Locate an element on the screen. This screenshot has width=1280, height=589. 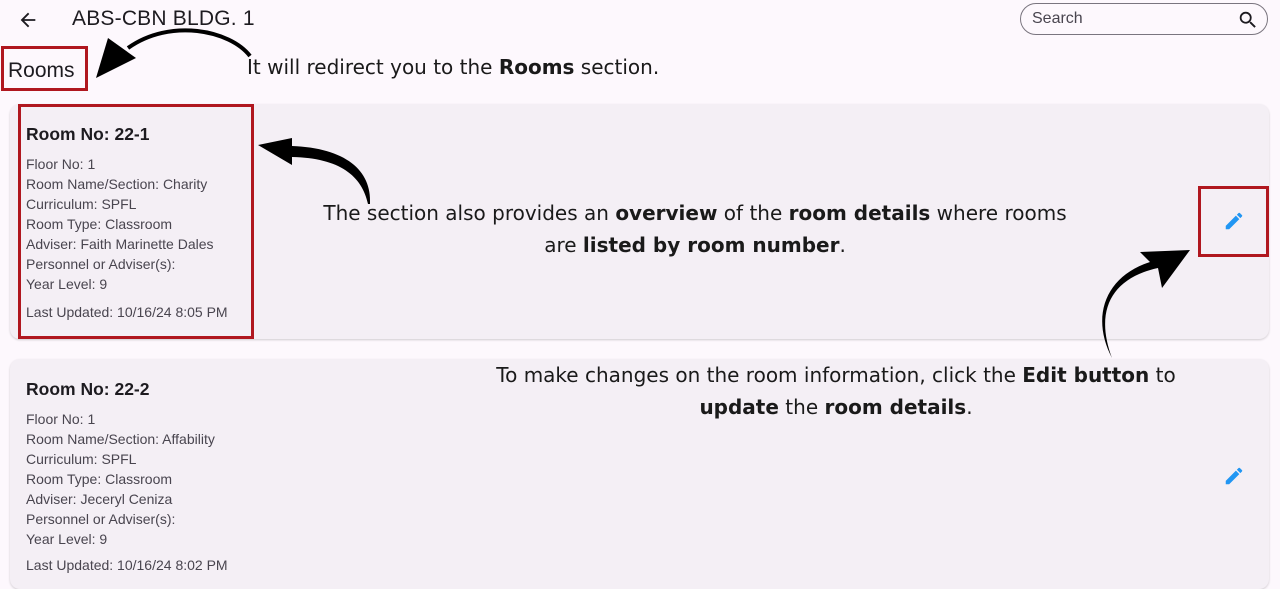
callout-bold: listed by room number is located at coordinates (711, 245).